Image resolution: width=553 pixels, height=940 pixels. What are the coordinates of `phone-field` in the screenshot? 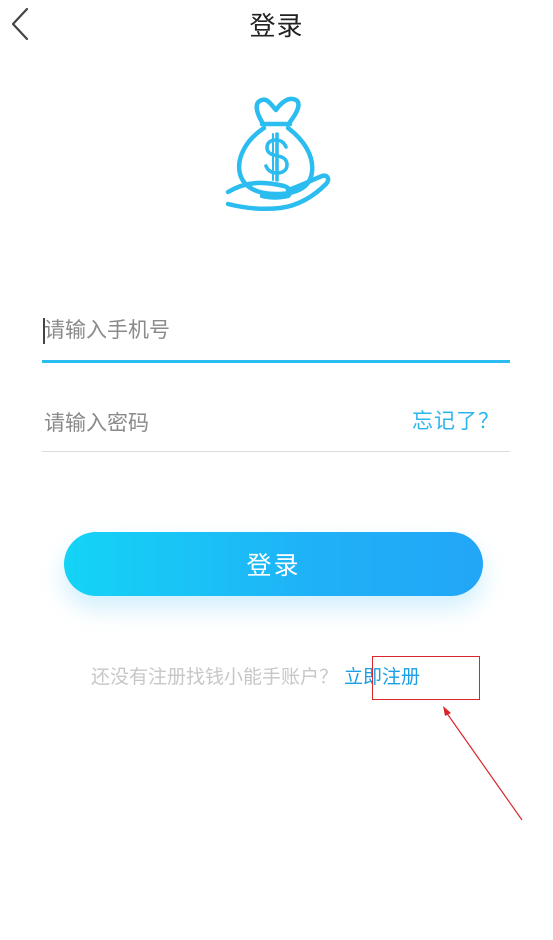 It's located at (276, 331).